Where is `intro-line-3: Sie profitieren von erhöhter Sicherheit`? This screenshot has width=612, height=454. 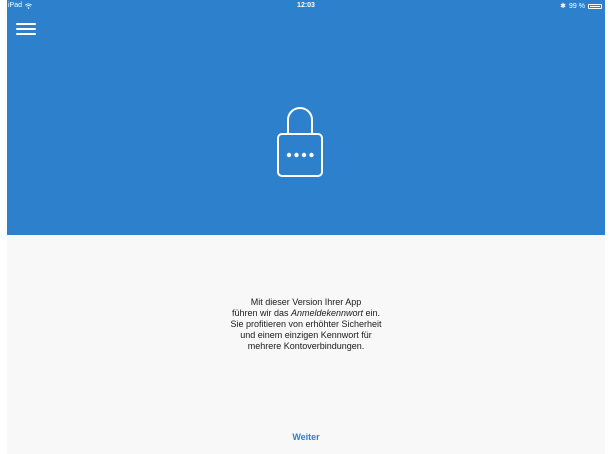 intro-line-3: Sie profitieren von erhöhter Sicherheit is located at coordinates (306, 324).